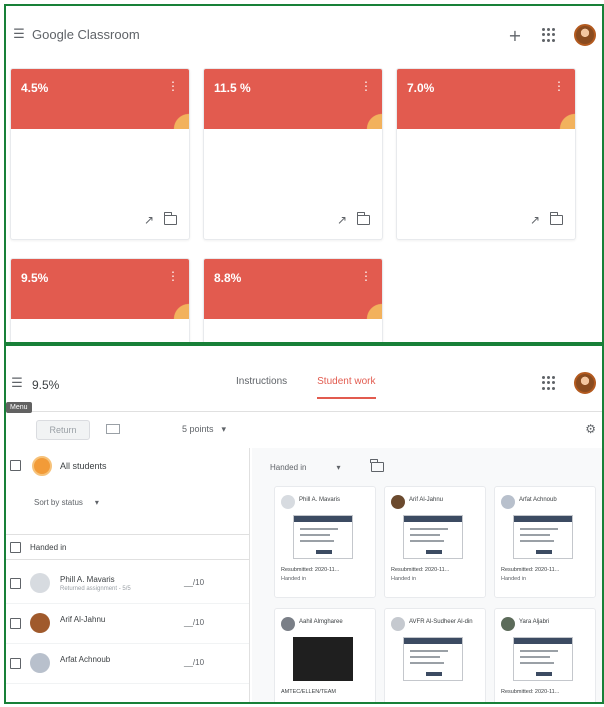  I want to click on class-card: 7.0% ⋮ ↗, so click(486, 154).